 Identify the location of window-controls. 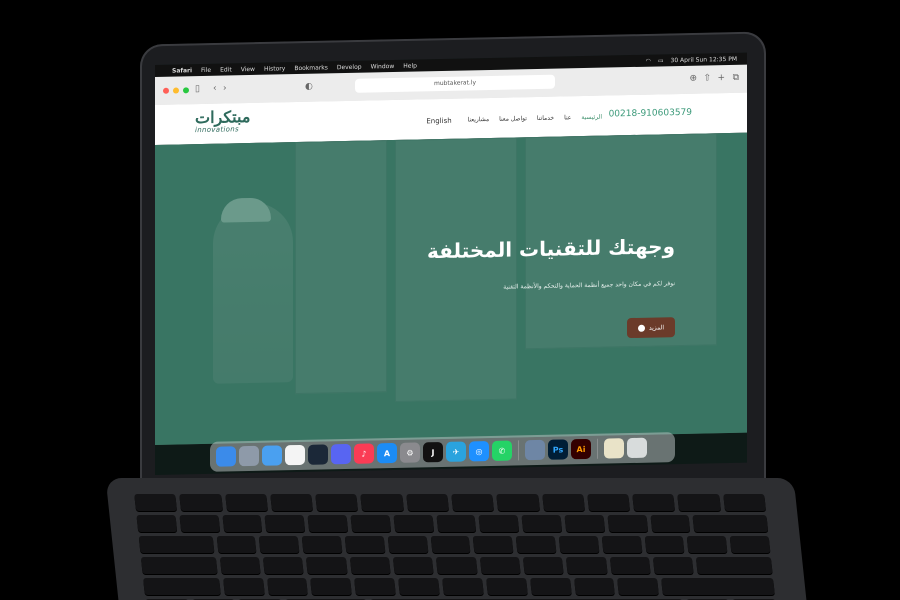
(176, 90).